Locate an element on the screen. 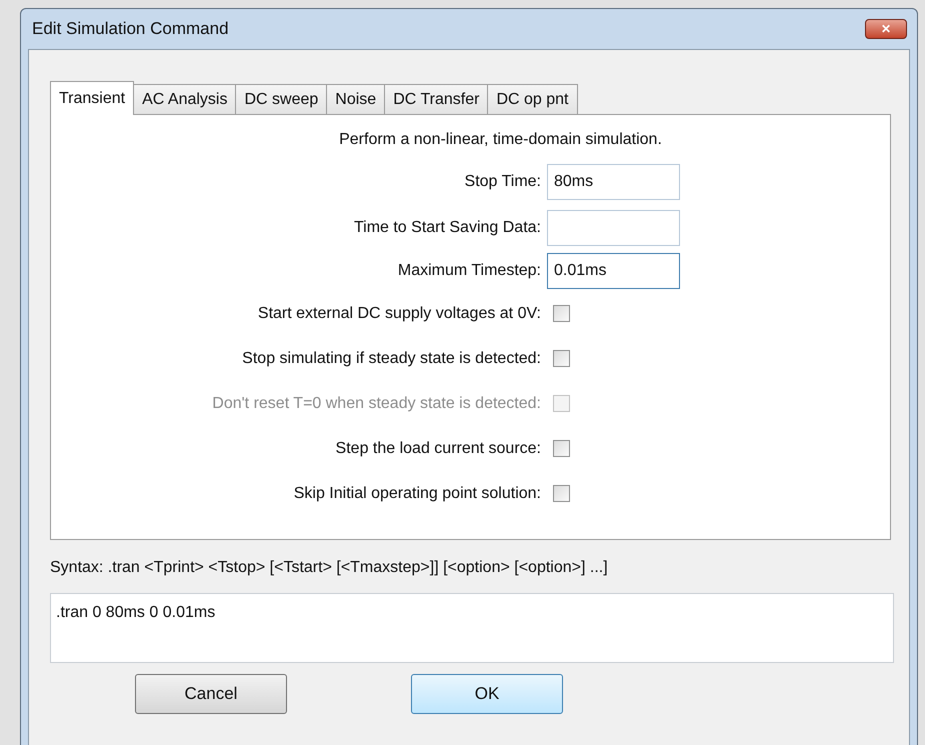 This screenshot has width=925, height=745. field-label: Maximum Timestep: is located at coordinates (468, 271).